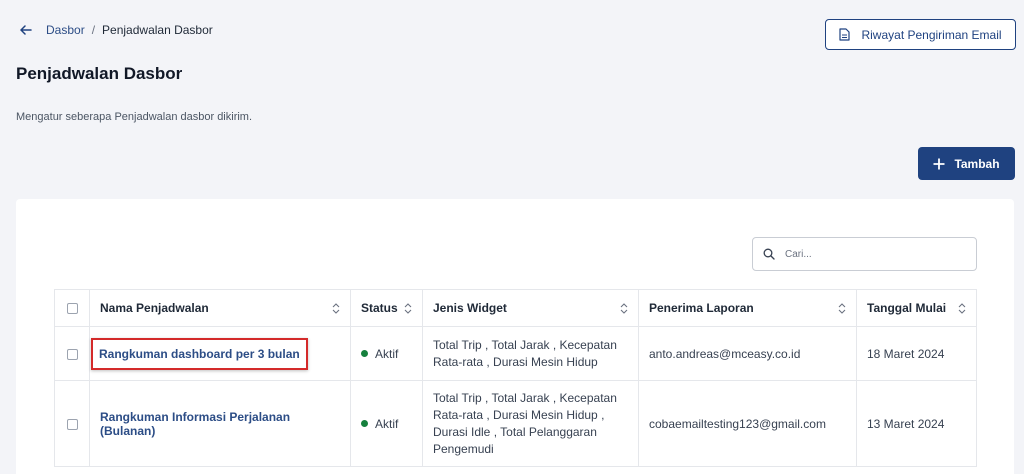  Describe the element at coordinates (65, 30) in the screenshot. I see `breadcrumb-dasbor-link: Dasbor` at that location.